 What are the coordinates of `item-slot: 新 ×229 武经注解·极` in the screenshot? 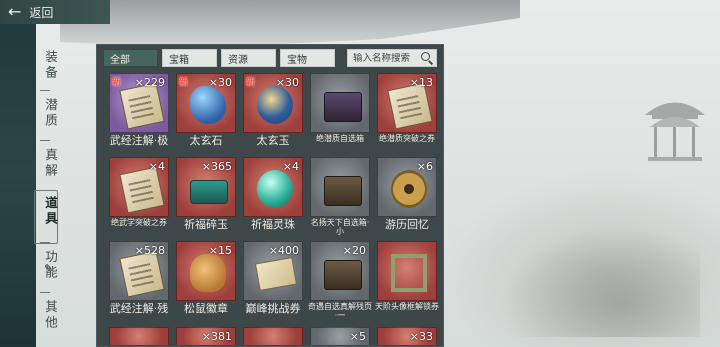 It's located at (139, 112).